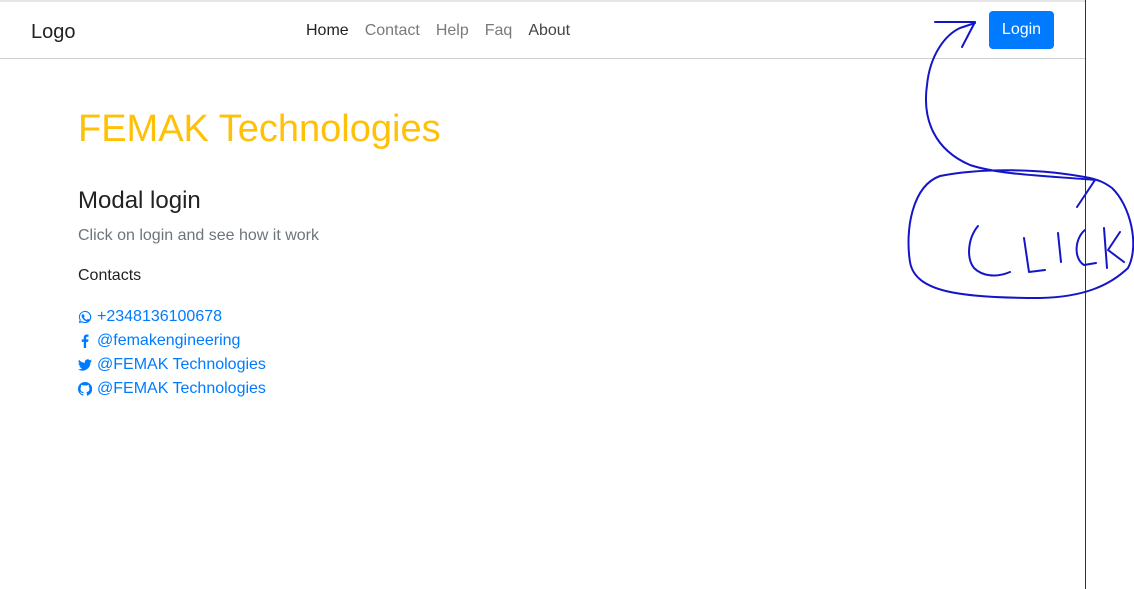  I want to click on whatsapp-icon, so click(85, 317).